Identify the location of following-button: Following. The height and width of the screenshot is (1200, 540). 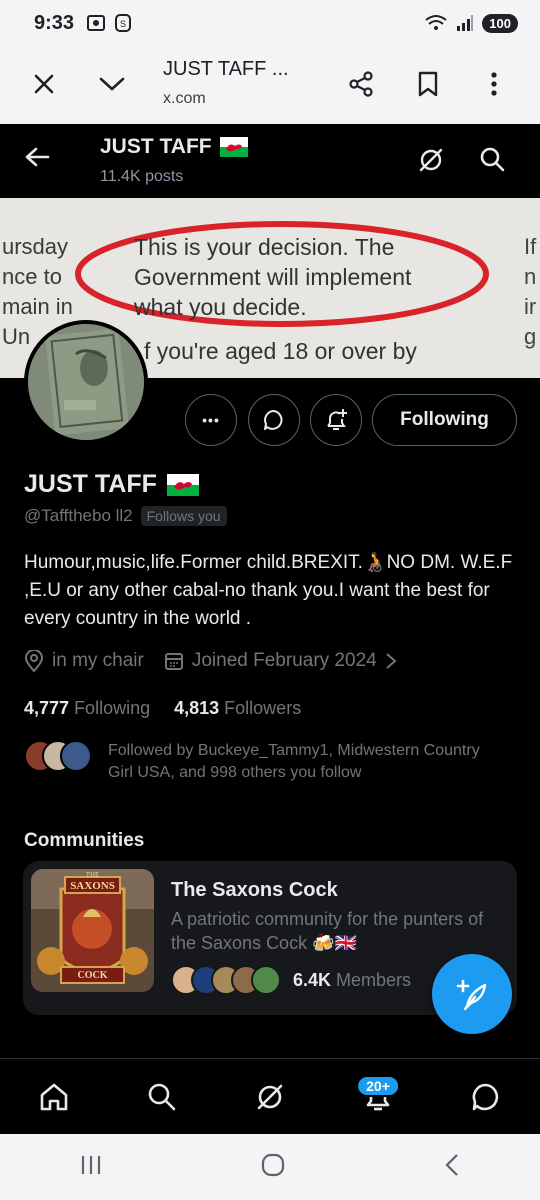
(444, 420).